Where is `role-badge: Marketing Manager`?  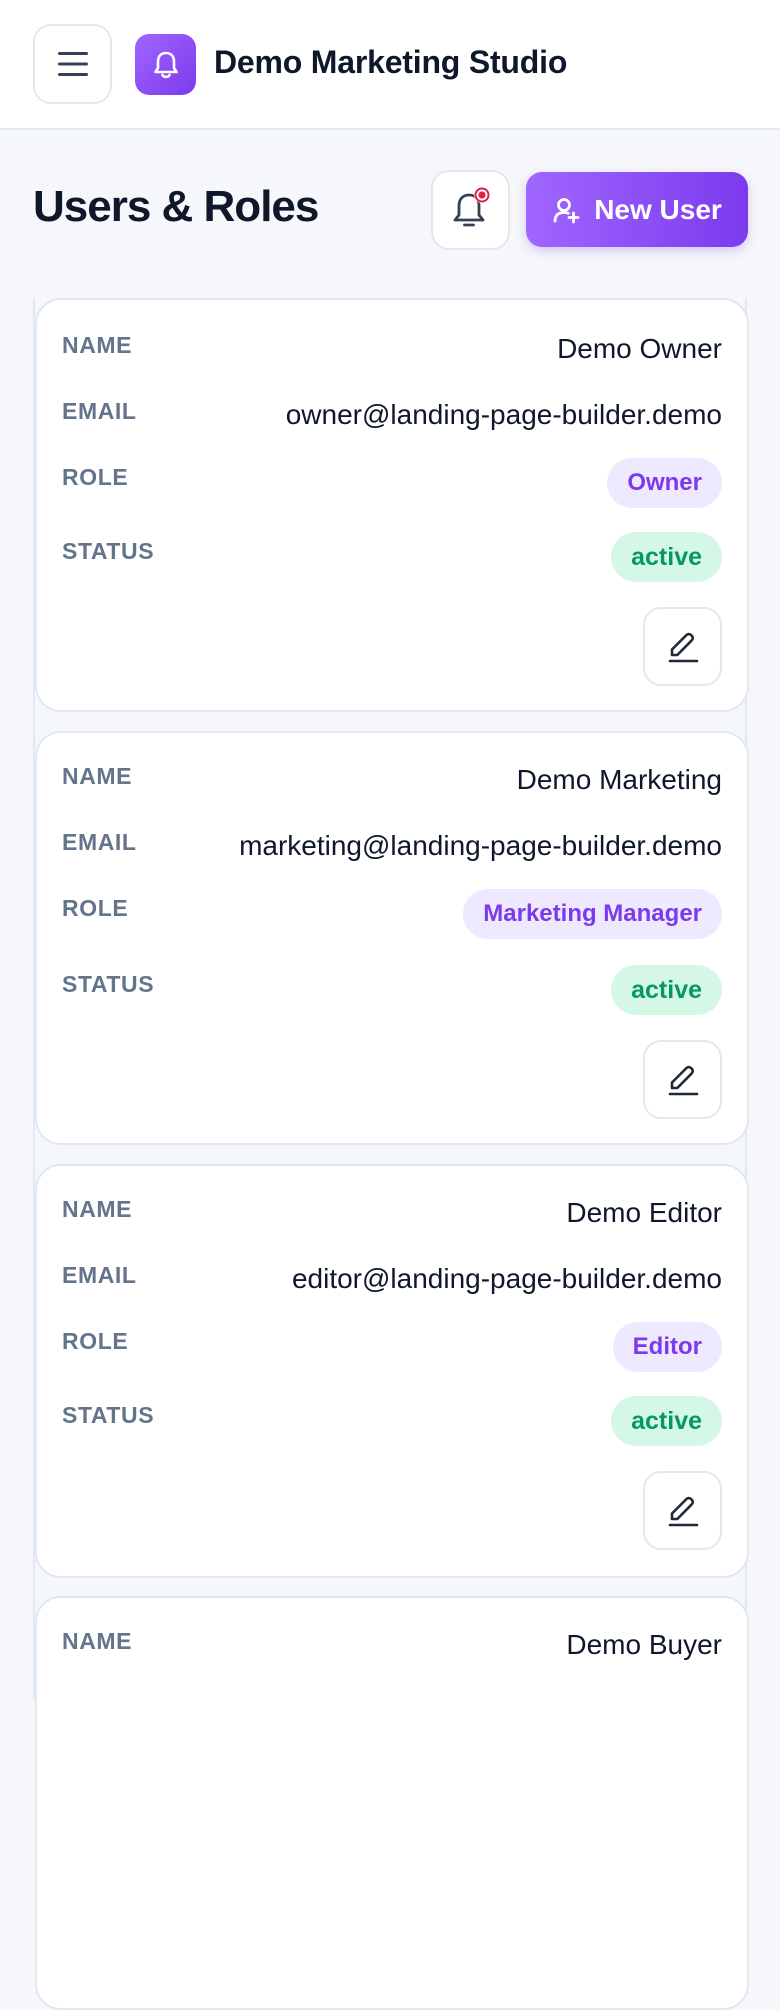
role-badge: Marketing Manager is located at coordinates (592, 914).